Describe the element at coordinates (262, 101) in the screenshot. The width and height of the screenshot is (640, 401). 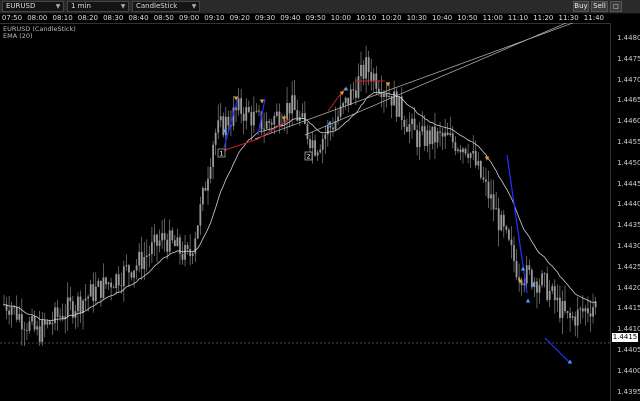
I see `sell-arrow-icon` at that location.